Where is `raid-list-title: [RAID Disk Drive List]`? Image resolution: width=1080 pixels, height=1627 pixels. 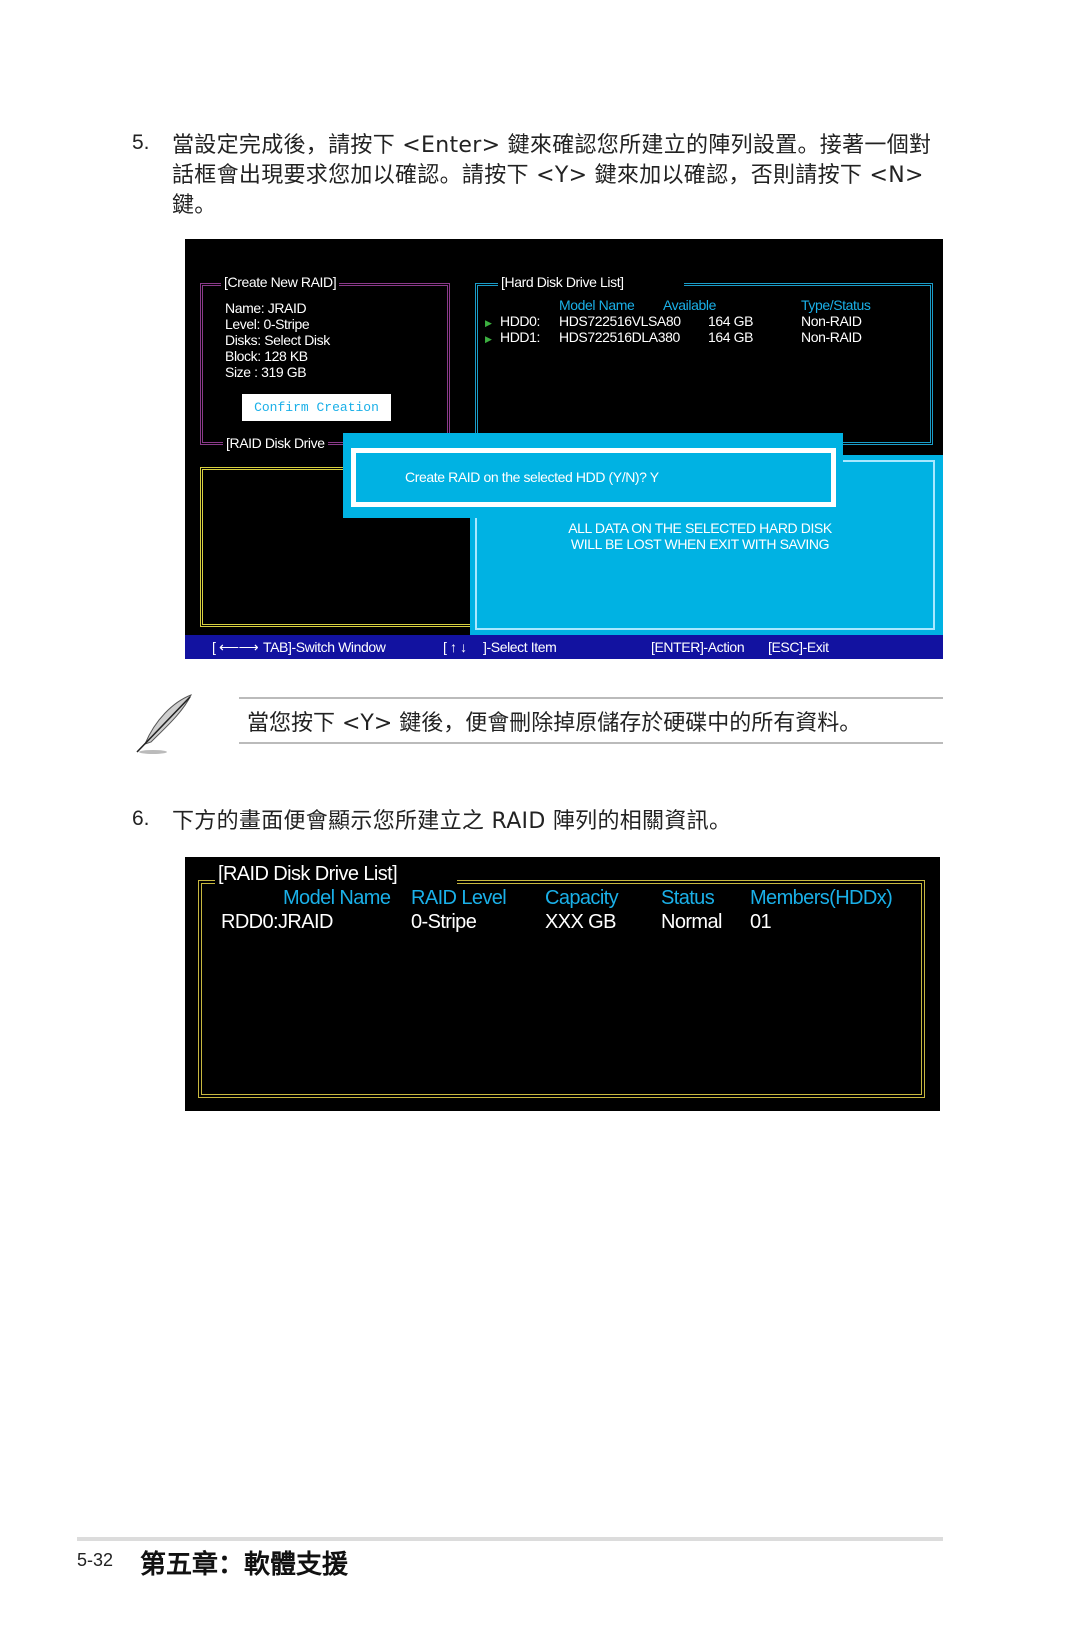 raid-list-title: [RAID Disk Drive List] is located at coordinates (336, 874).